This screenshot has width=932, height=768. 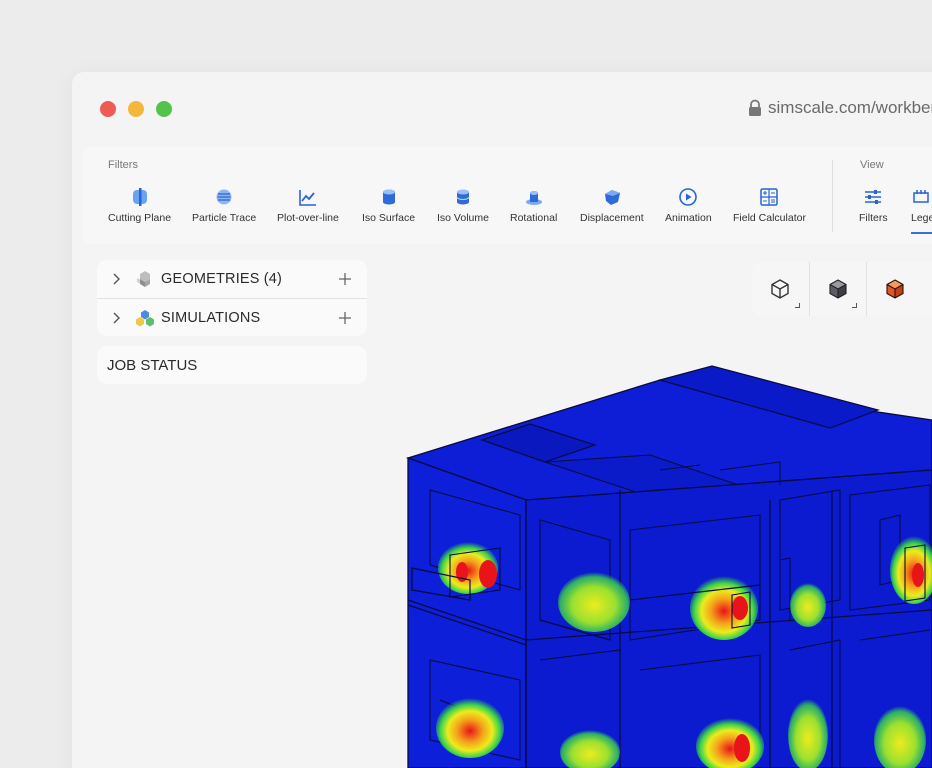 I want to click on animation-icon, so click(x=688, y=197).